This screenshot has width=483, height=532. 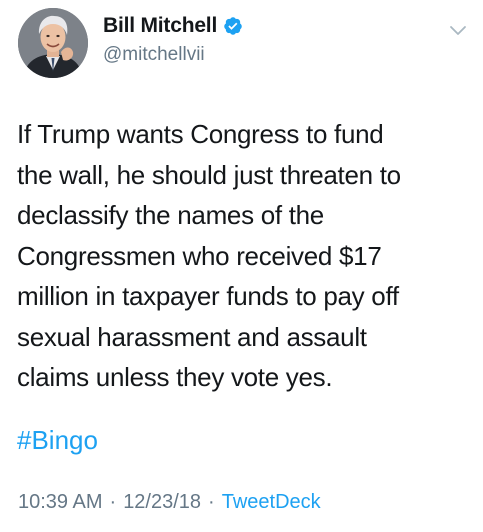 What do you see at coordinates (233, 26) in the screenshot?
I see `verified-badge-icon` at bounding box center [233, 26].